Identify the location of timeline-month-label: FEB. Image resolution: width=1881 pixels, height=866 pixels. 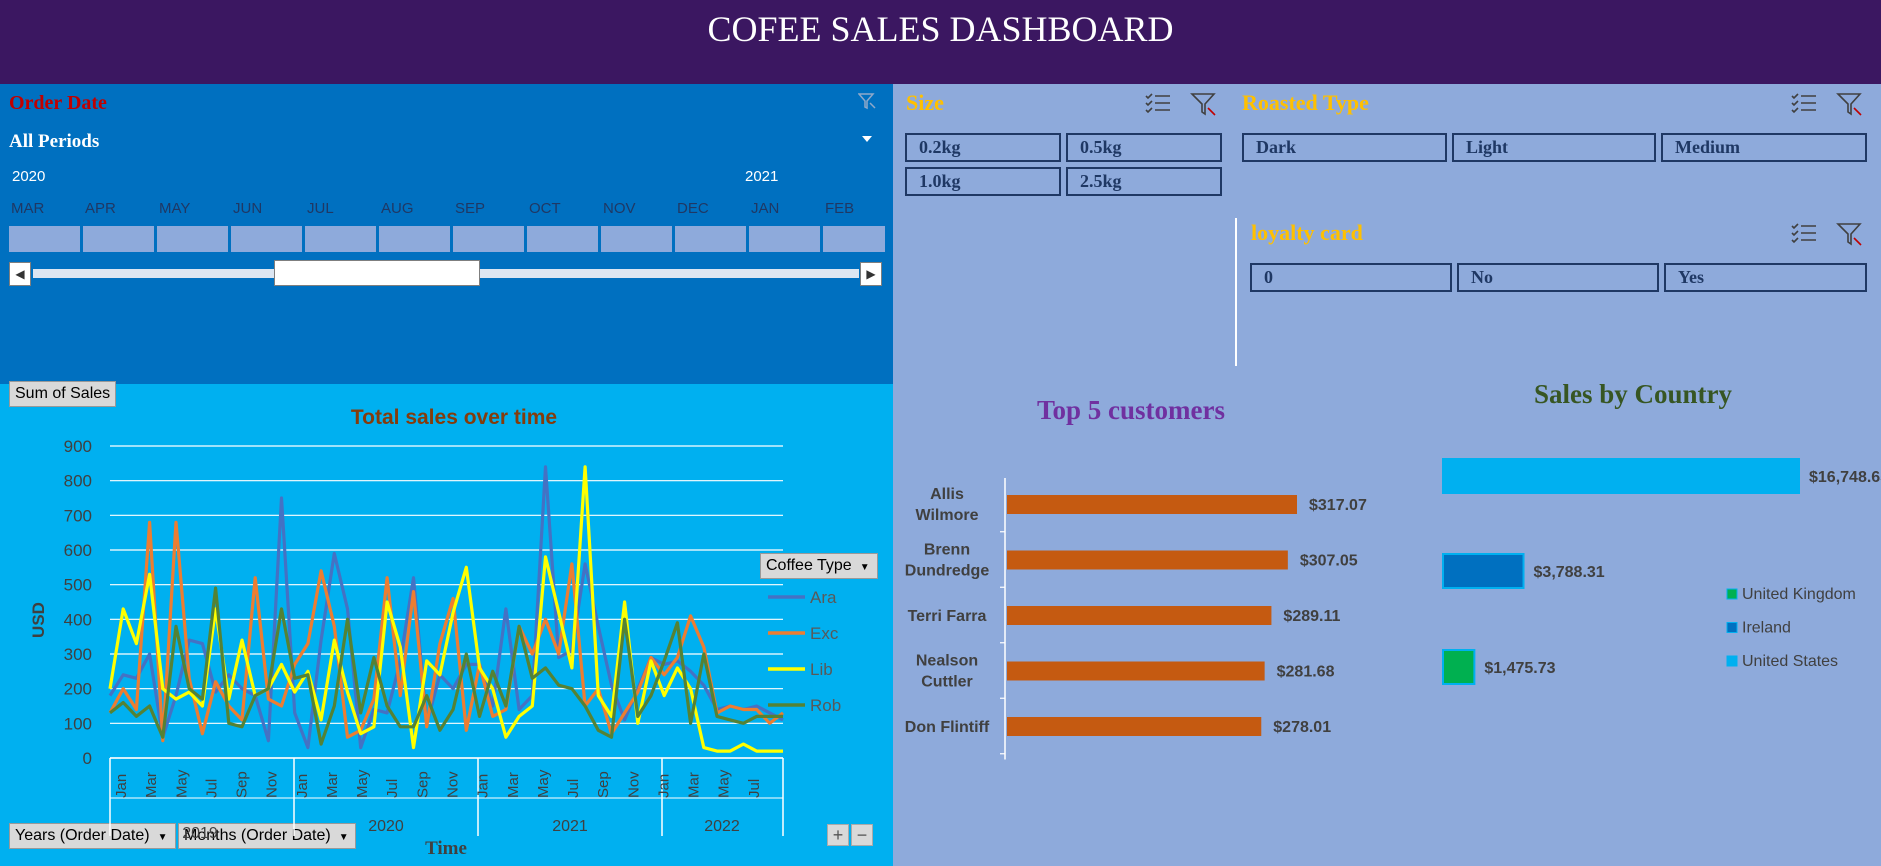
(840, 208).